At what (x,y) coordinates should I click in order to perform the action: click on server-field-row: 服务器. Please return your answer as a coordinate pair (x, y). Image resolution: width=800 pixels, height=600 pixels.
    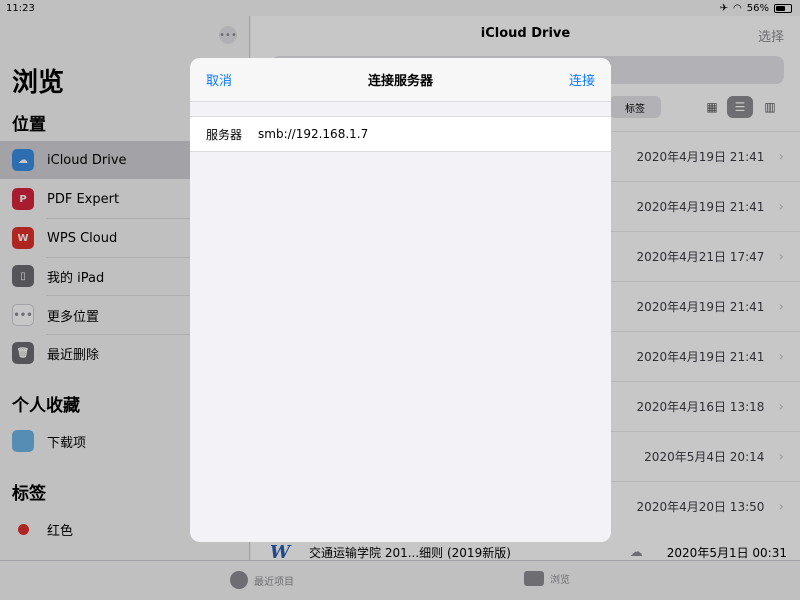
    Looking at the image, I should click on (400, 134).